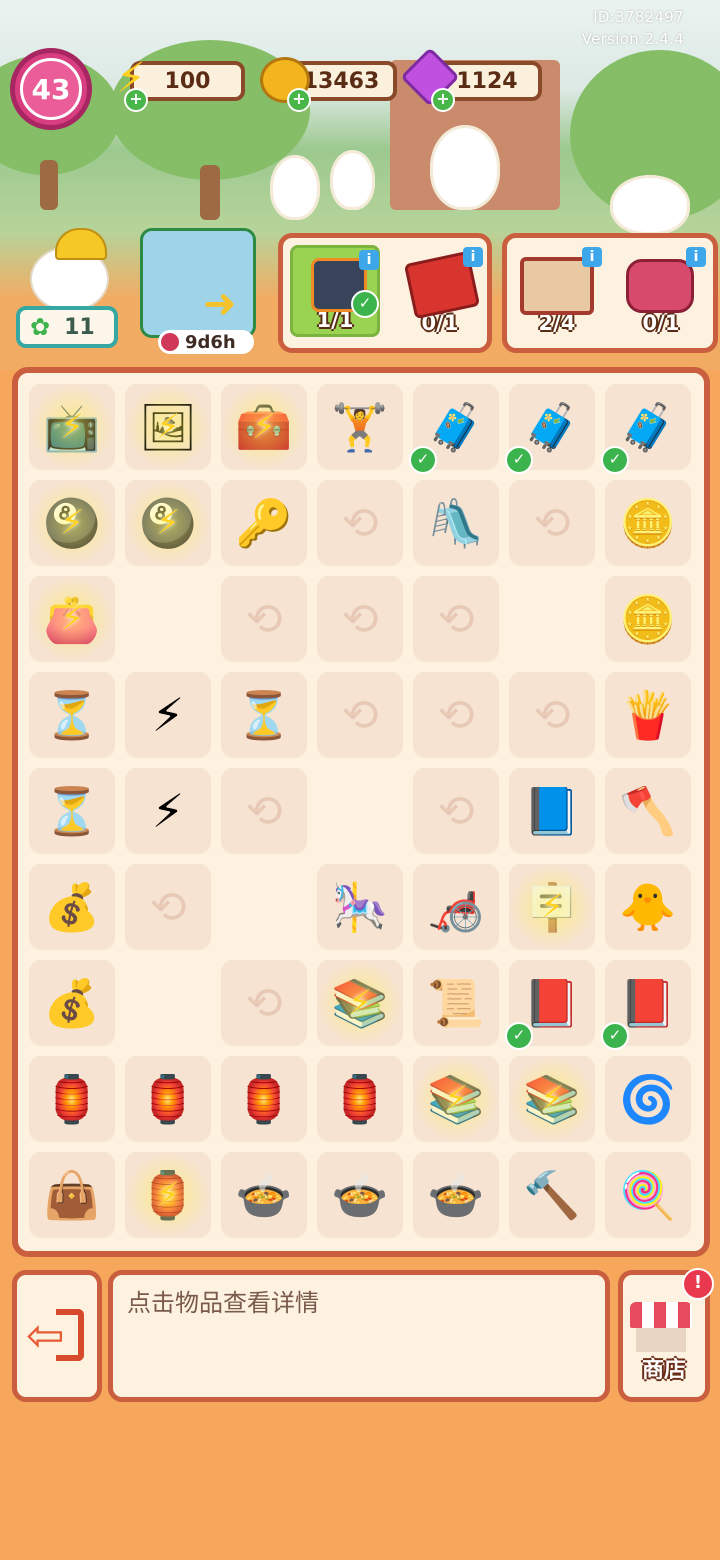 This screenshot has height=1560, width=720. I want to click on coins-stack-icon: 💰, so click(72, 907).